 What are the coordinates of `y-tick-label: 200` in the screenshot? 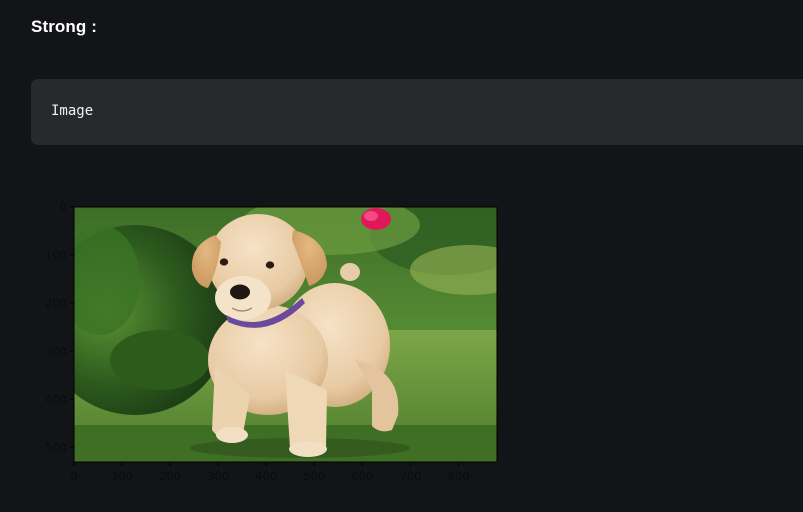 It's located at (56, 303).